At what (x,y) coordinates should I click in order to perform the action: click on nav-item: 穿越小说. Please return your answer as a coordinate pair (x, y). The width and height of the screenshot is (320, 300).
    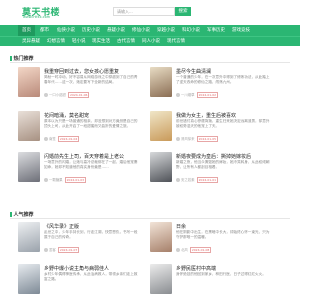
    Looking at the image, I should click on (166, 30).